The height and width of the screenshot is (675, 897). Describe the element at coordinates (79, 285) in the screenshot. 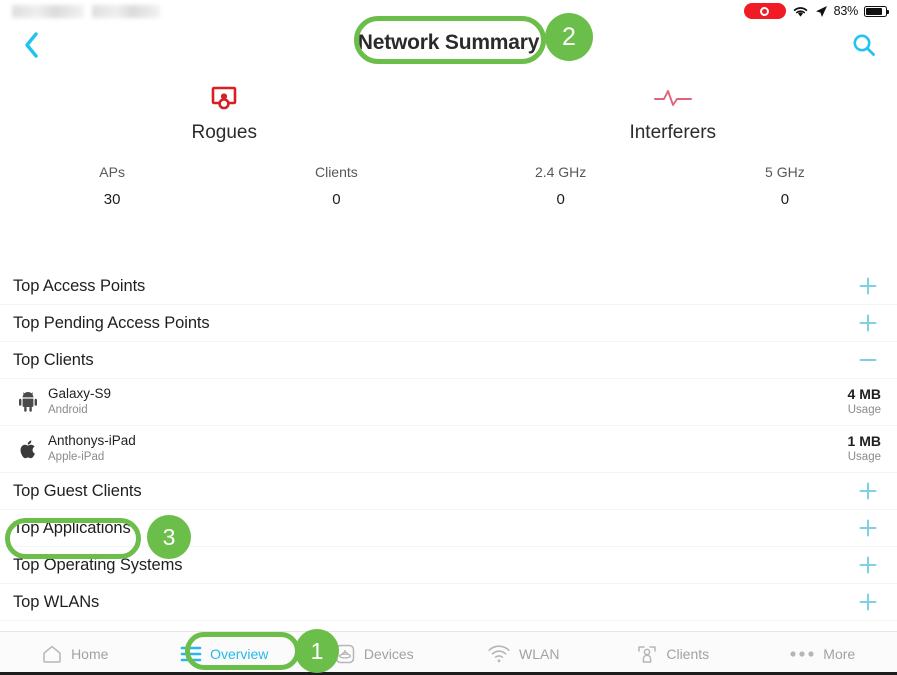

I see `section-title: Top Access Points` at that location.